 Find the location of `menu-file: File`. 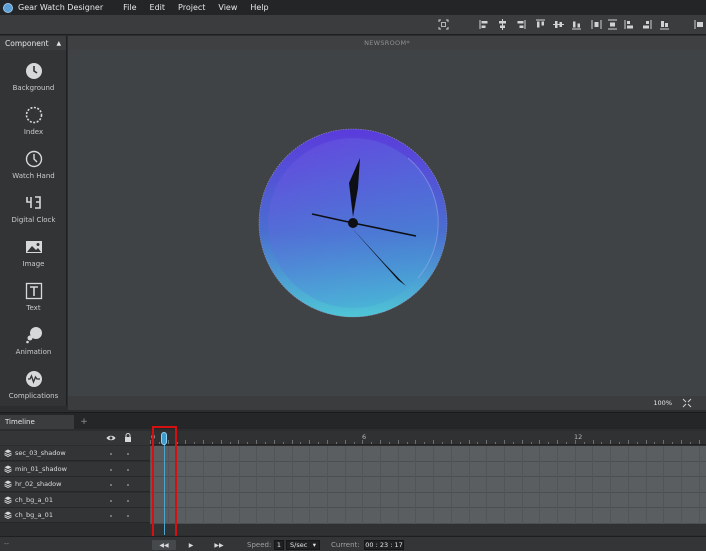

menu-file: File is located at coordinates (129, 7).